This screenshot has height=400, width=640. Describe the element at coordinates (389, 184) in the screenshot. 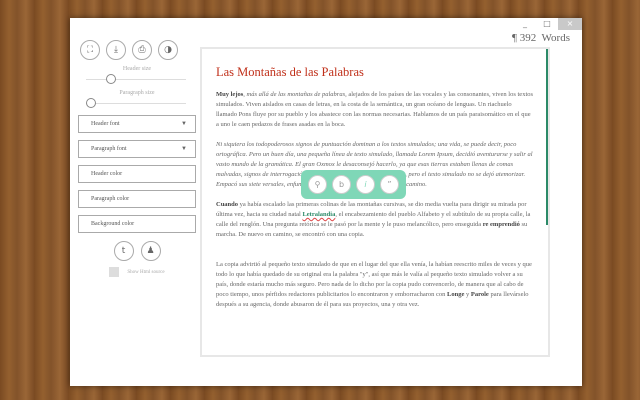

I see `quote-icon: ”` at that location.